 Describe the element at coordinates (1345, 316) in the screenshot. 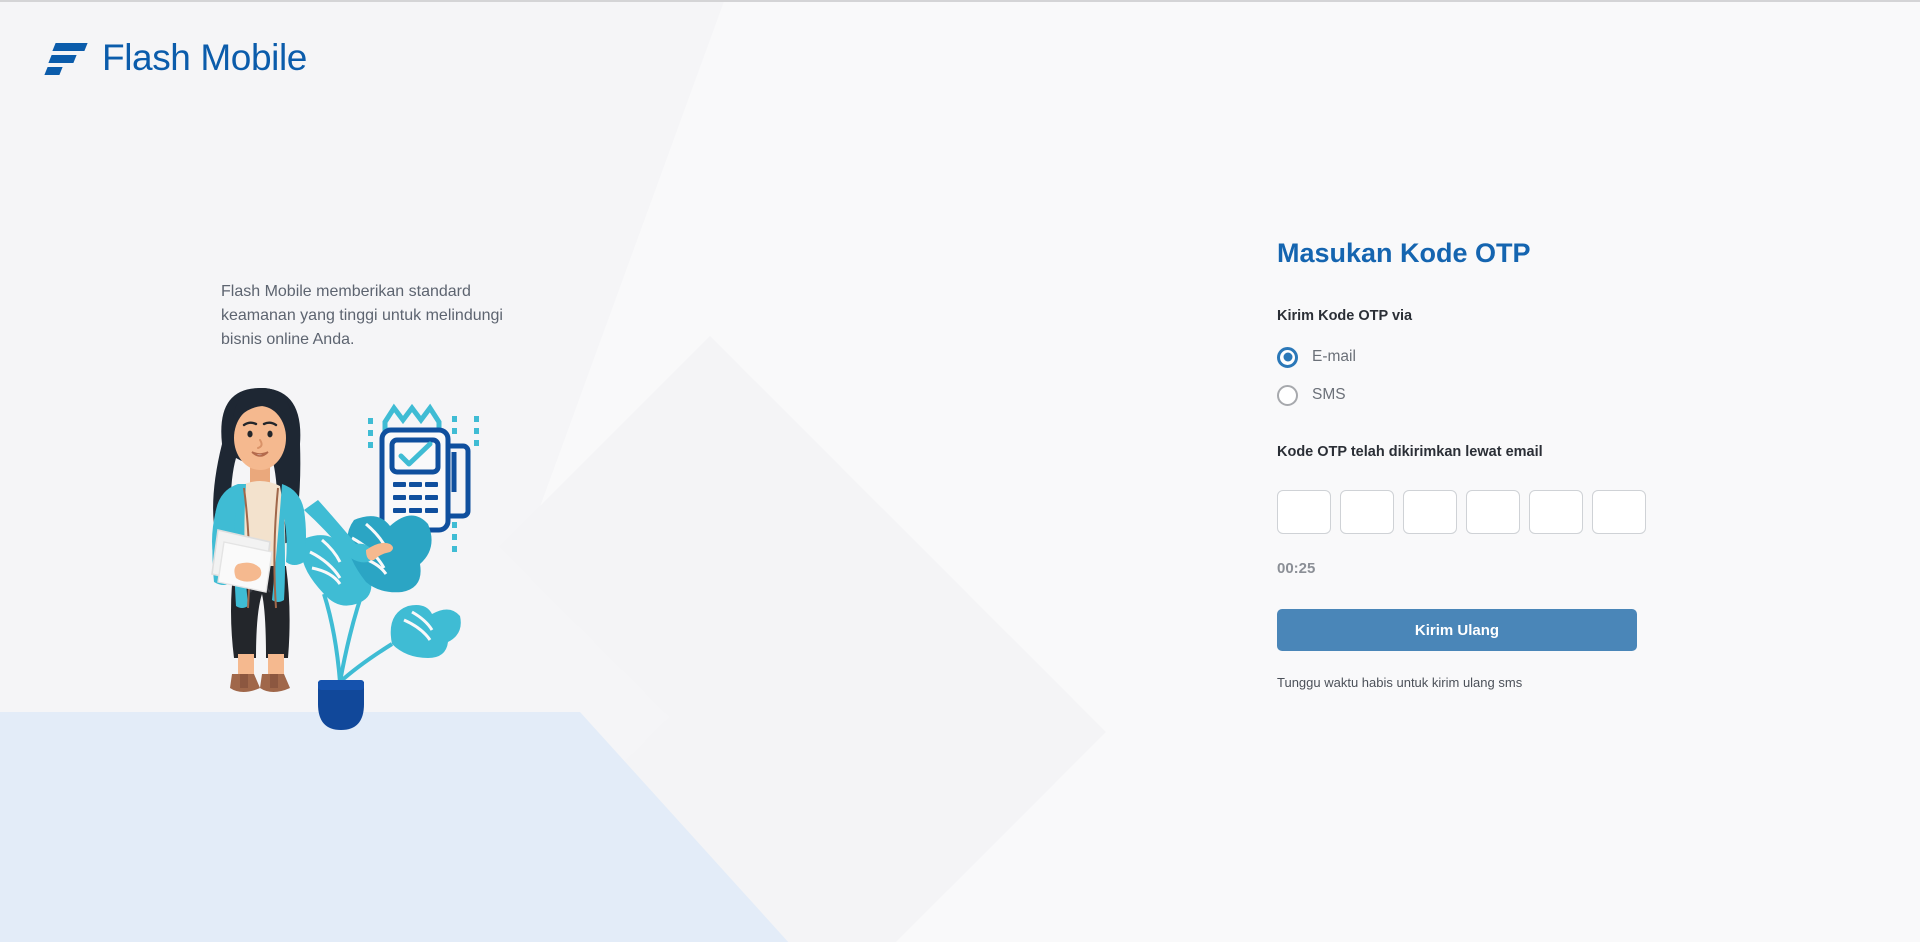

I see `channel-label: Kirim Kode OTP via` at that location.